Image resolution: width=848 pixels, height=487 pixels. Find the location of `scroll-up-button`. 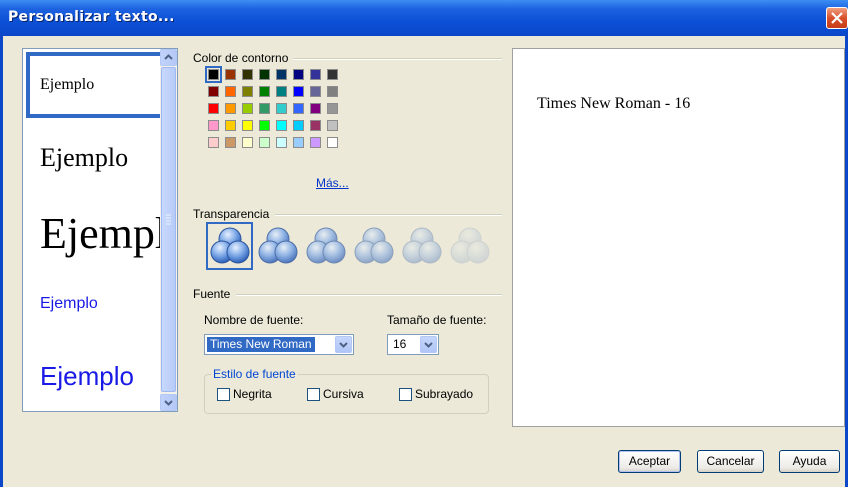

scroll-up-button is located at coordinates (168, 57).